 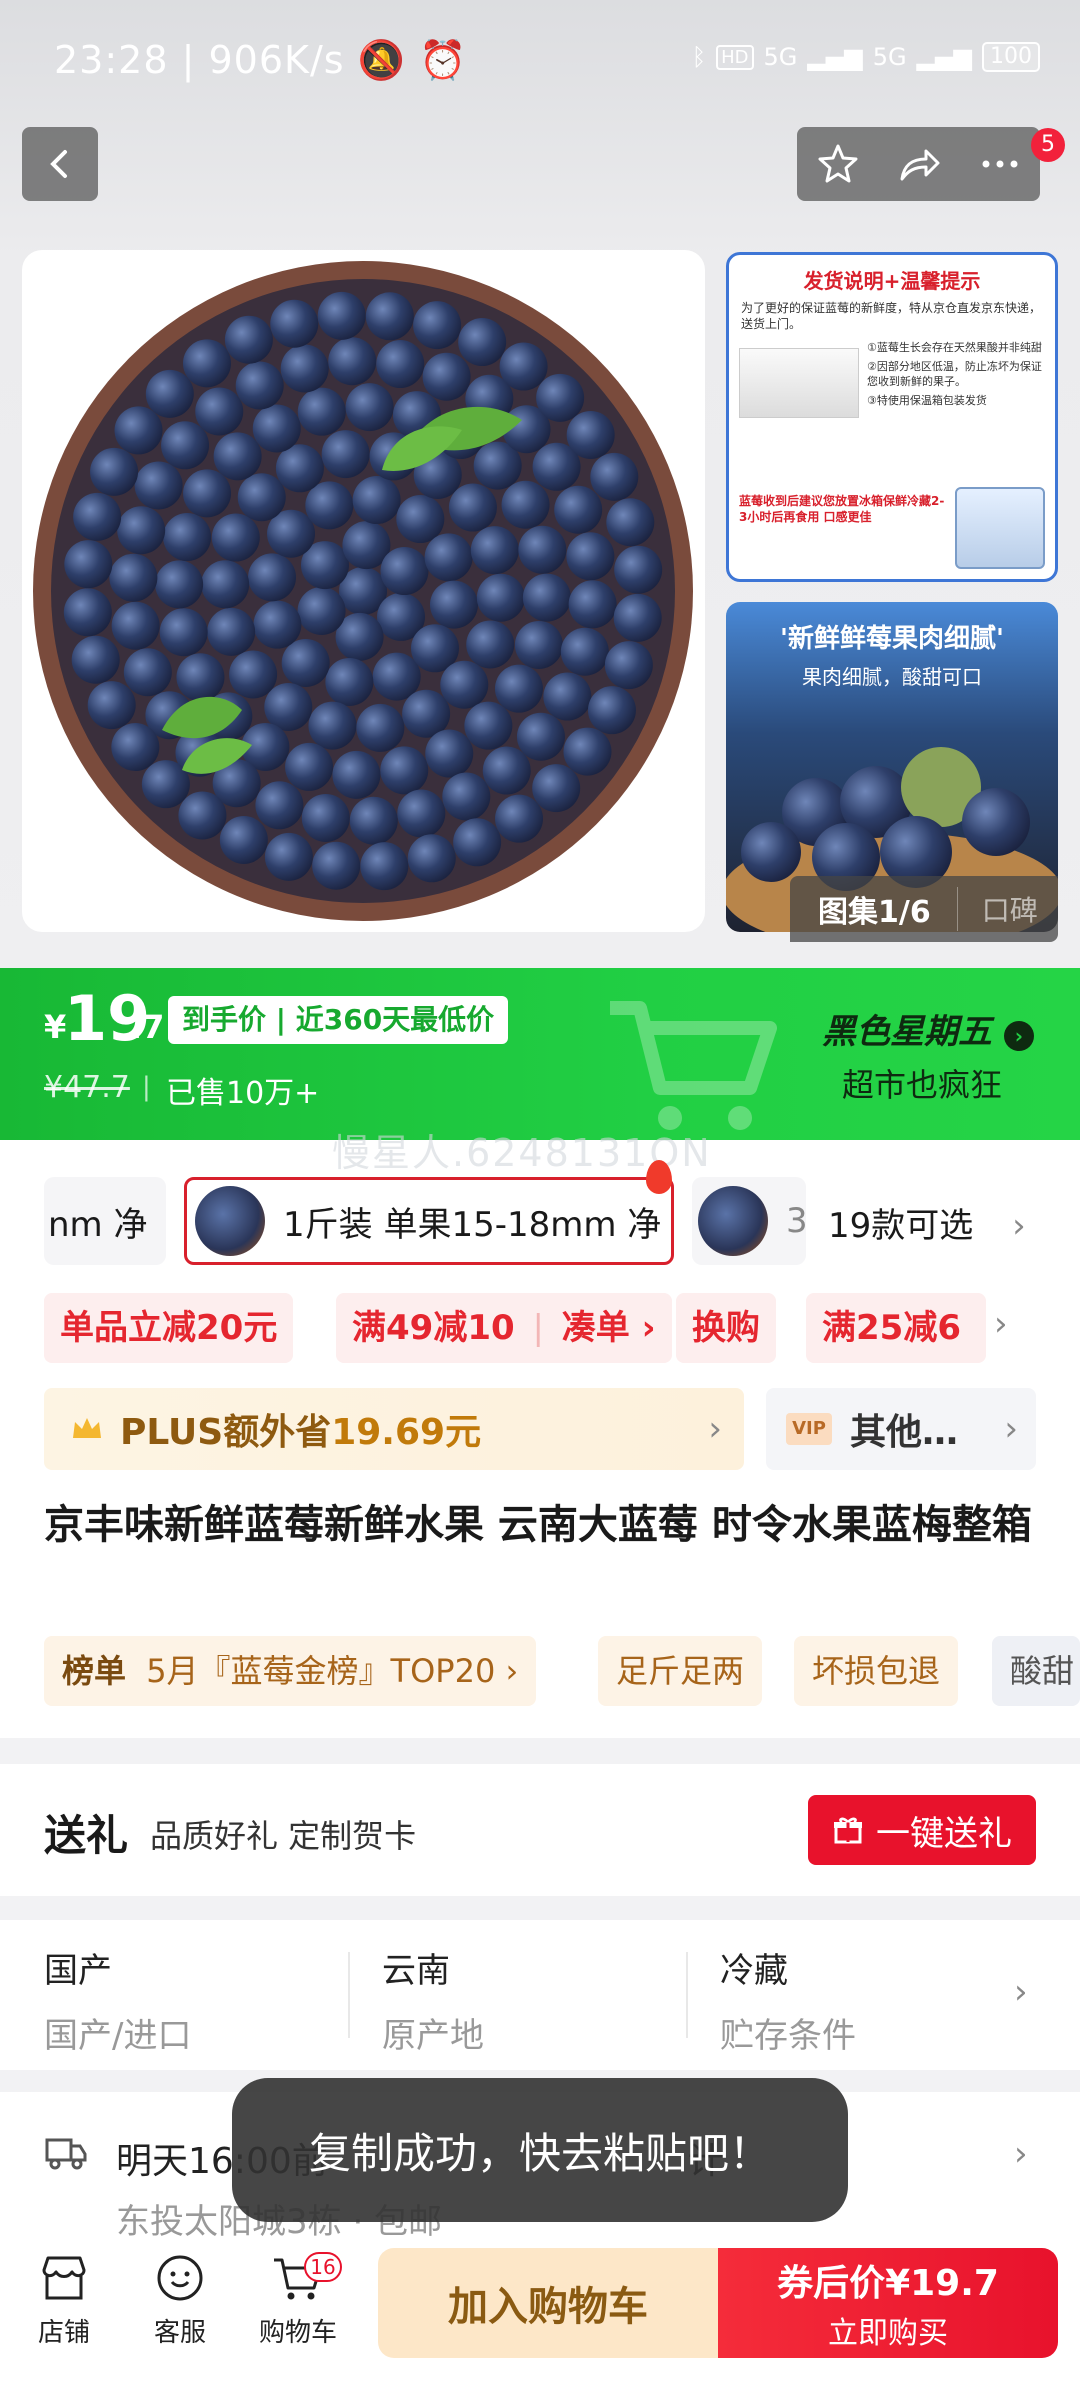 I want to click on plus-amount: 19.69元, so click(x=406, y=1432).